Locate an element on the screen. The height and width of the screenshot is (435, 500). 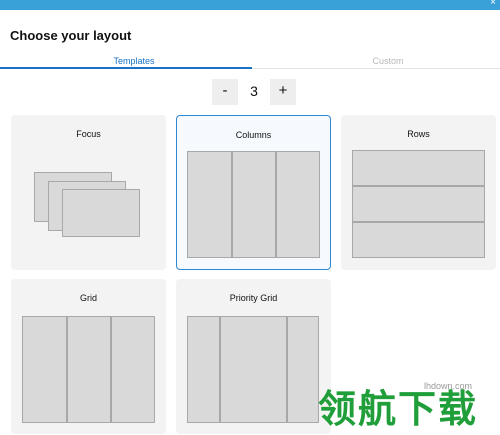
page-title: Choose your layout is located at coordinates (71, 35).